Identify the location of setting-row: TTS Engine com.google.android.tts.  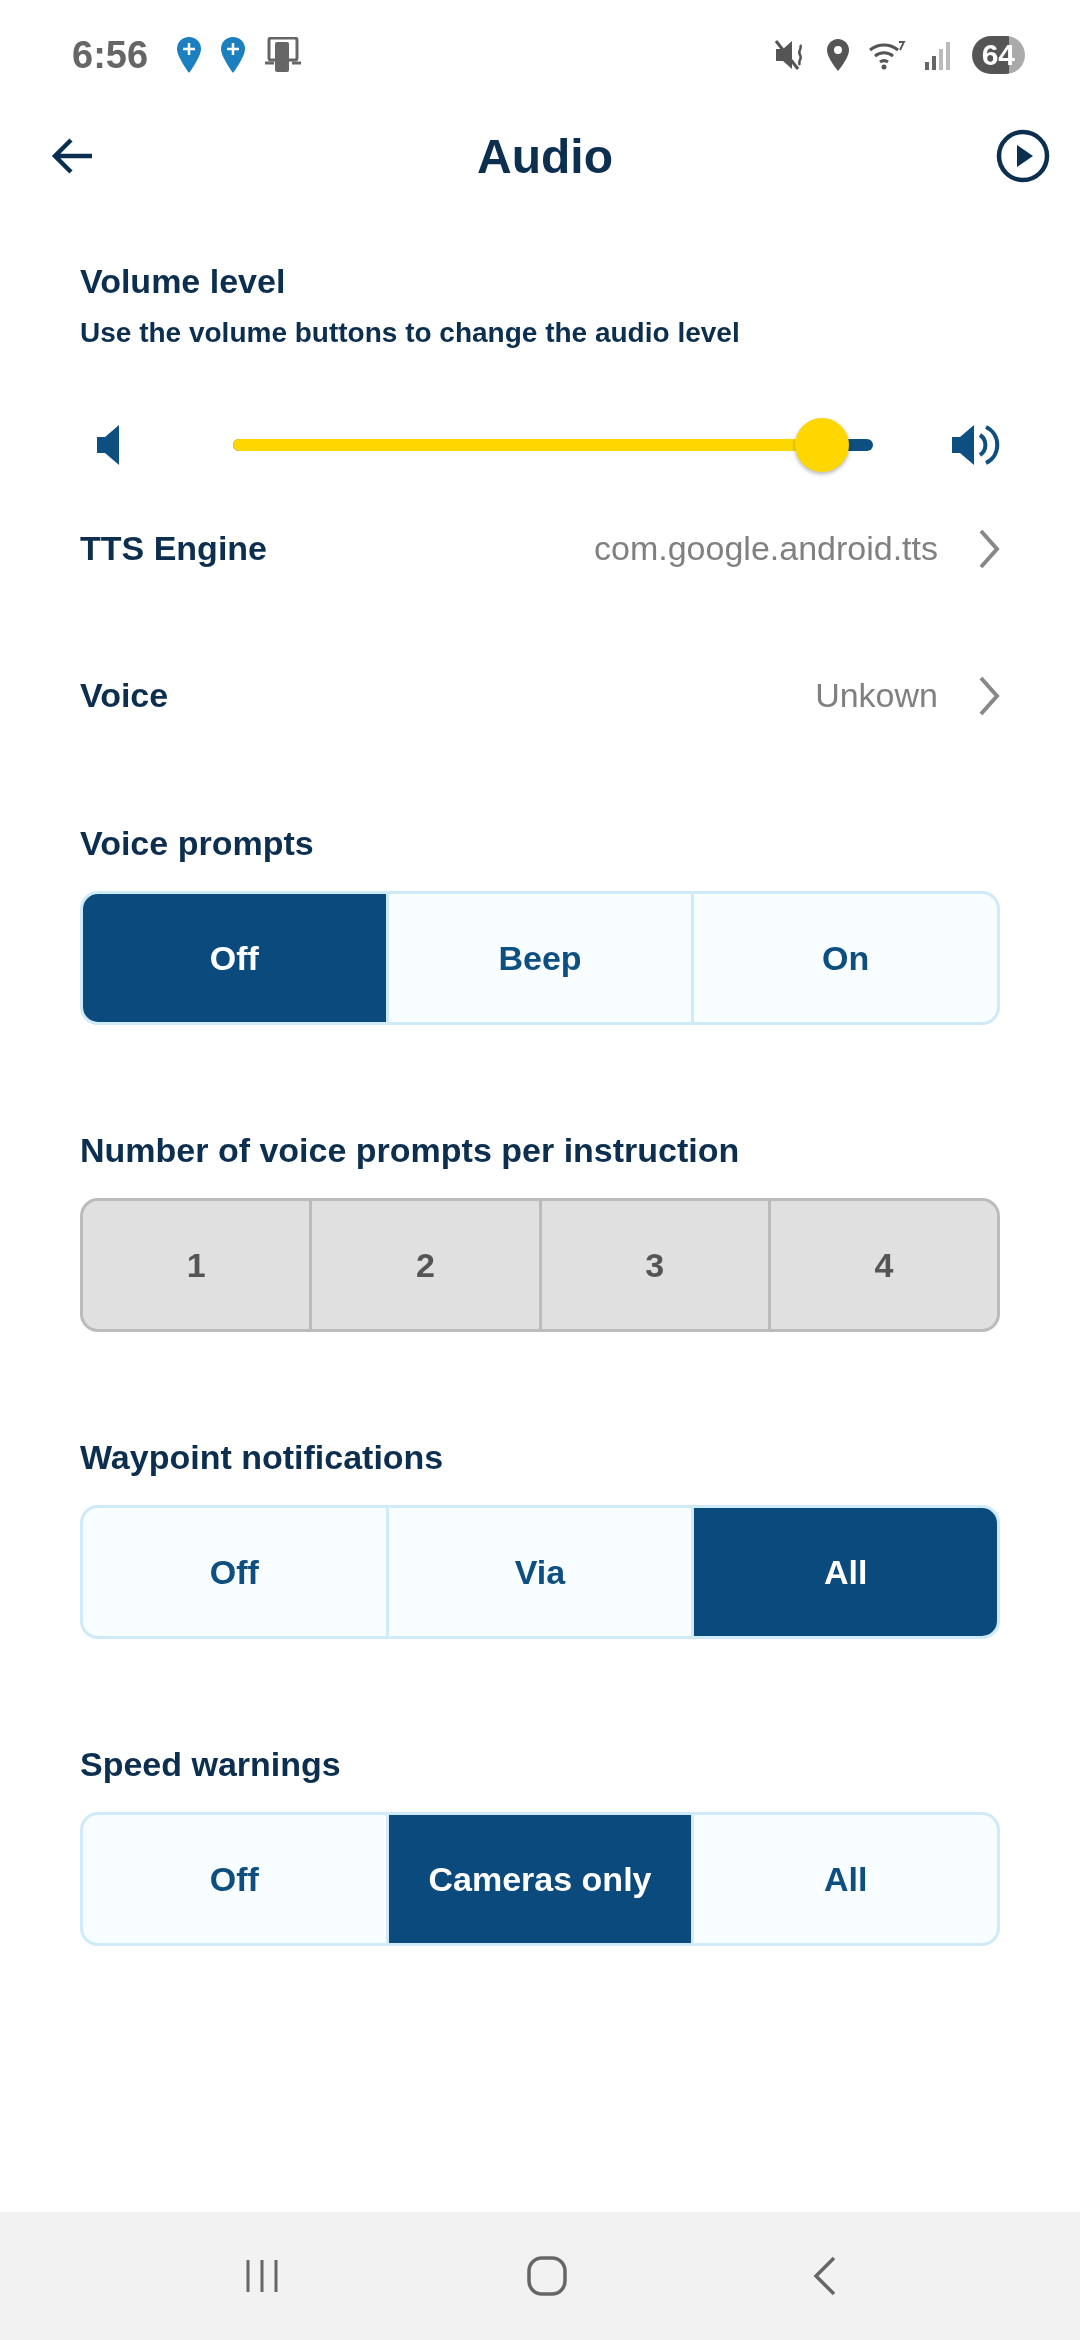
(540, 548).